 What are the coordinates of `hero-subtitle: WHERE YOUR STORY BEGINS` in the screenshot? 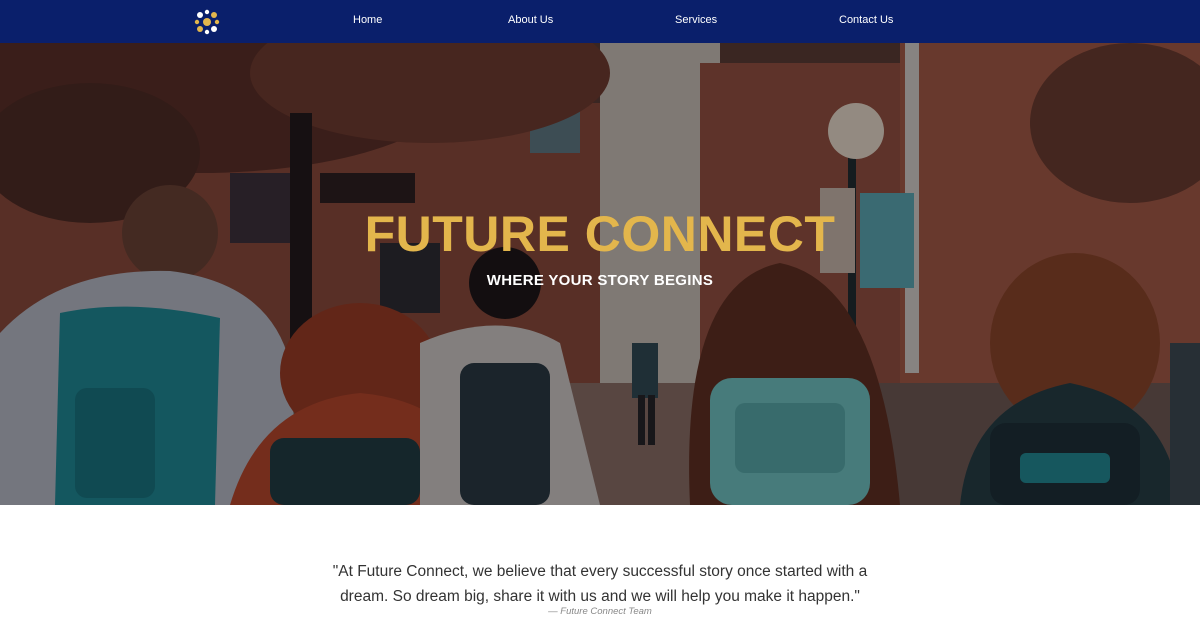 It's located at (600, 280).